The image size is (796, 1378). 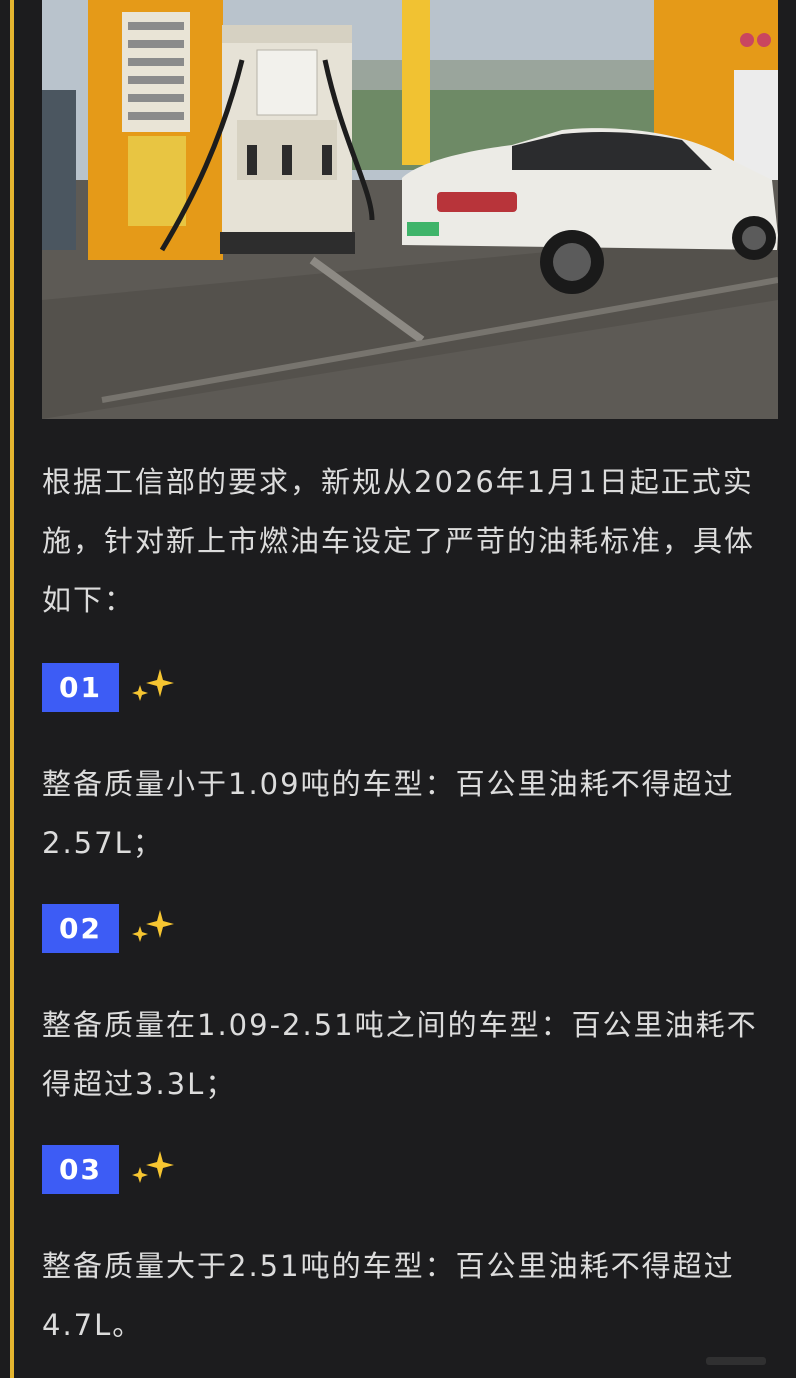 What do you see at coordinates (388, 1295) in the screenshot?
I see `item-03-text: 整备质量大于2.51吨的车型：百公里油耗不得超过4.7L。` at bounding box center [388, 1295].